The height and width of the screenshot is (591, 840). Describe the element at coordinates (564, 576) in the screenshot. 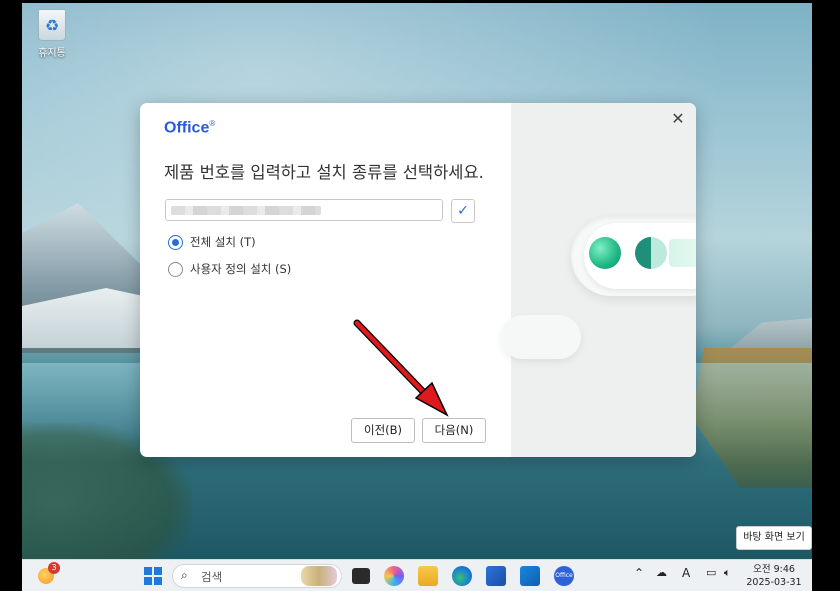

I see `office-icon: Office` at that location.